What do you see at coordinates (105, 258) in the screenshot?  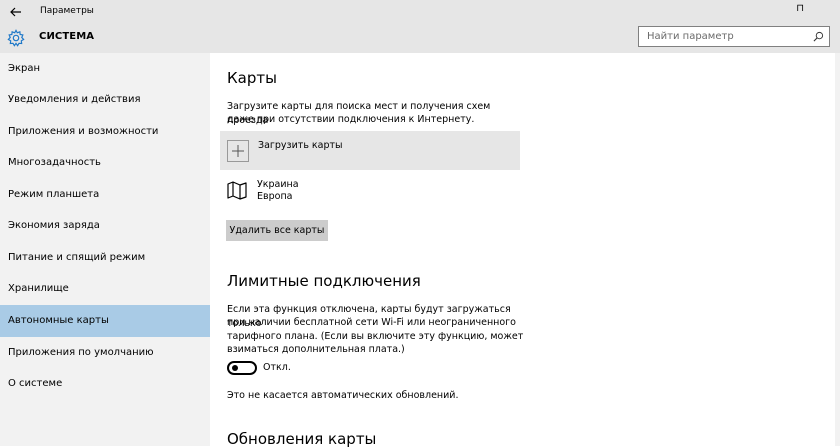 I see `sidebar-item-power-sleep: Питание и спящий режим` at bounding box center [105, 258].